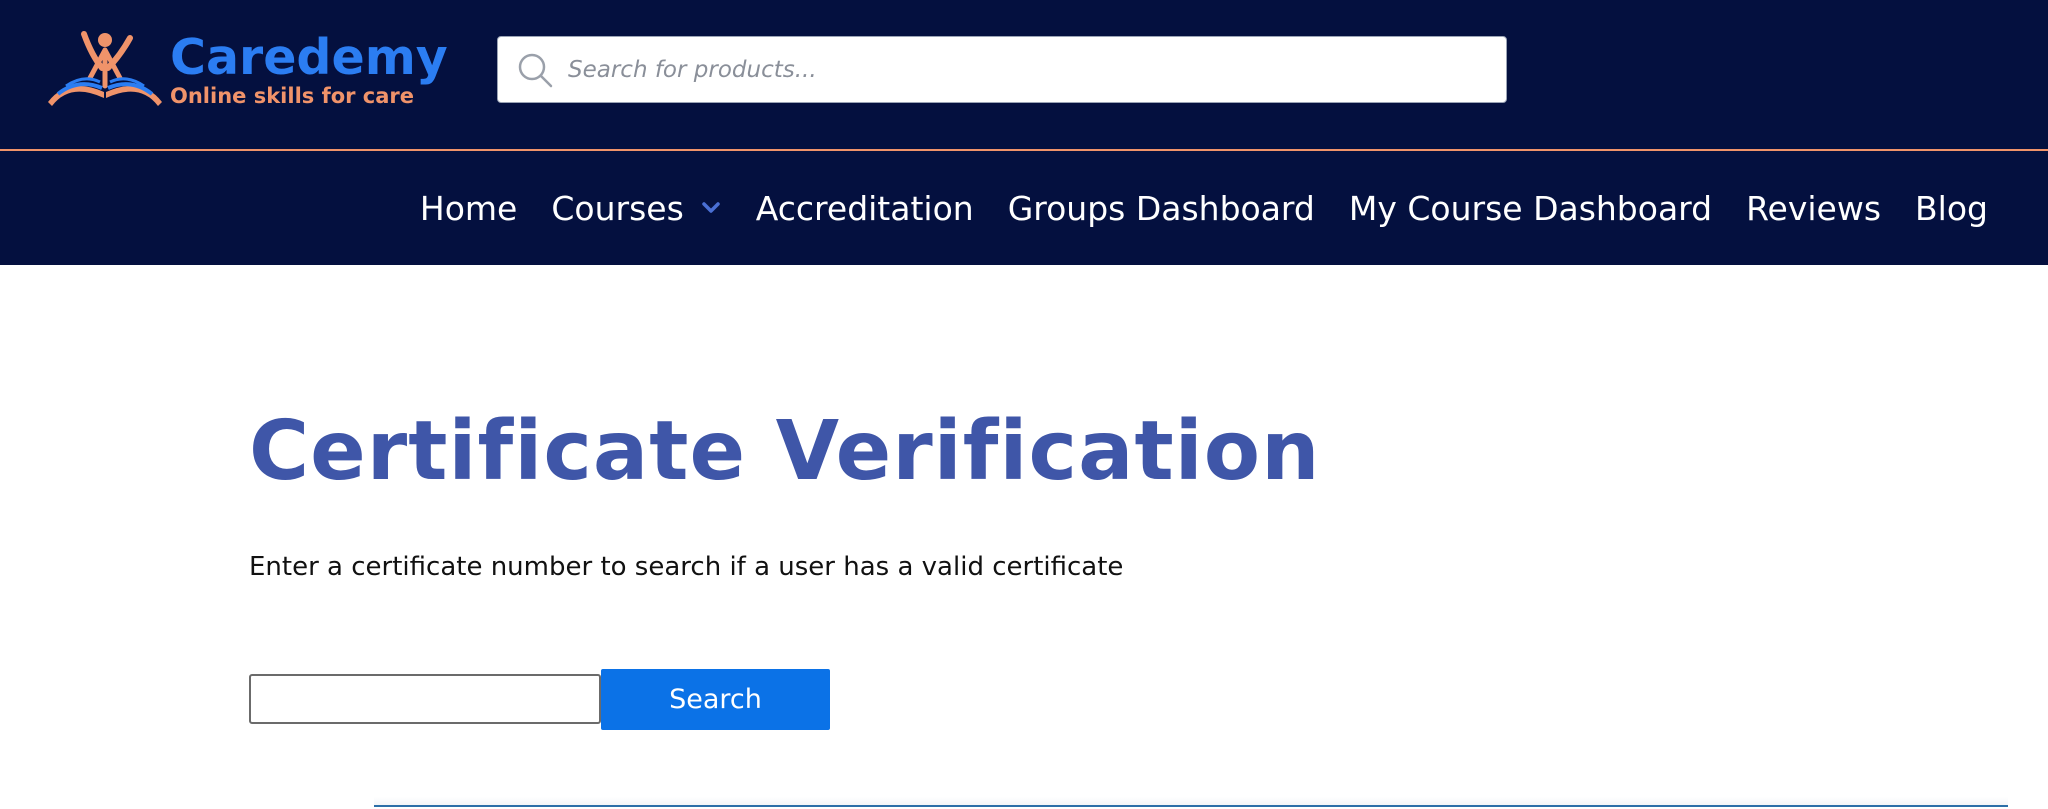 Image resolution: width=2048 pixels, height=809 pixels. What do you see at coordinates (309, 57) in the screenshot?
I see `brand-name: Caredemy` at bounding box center [309, 57].